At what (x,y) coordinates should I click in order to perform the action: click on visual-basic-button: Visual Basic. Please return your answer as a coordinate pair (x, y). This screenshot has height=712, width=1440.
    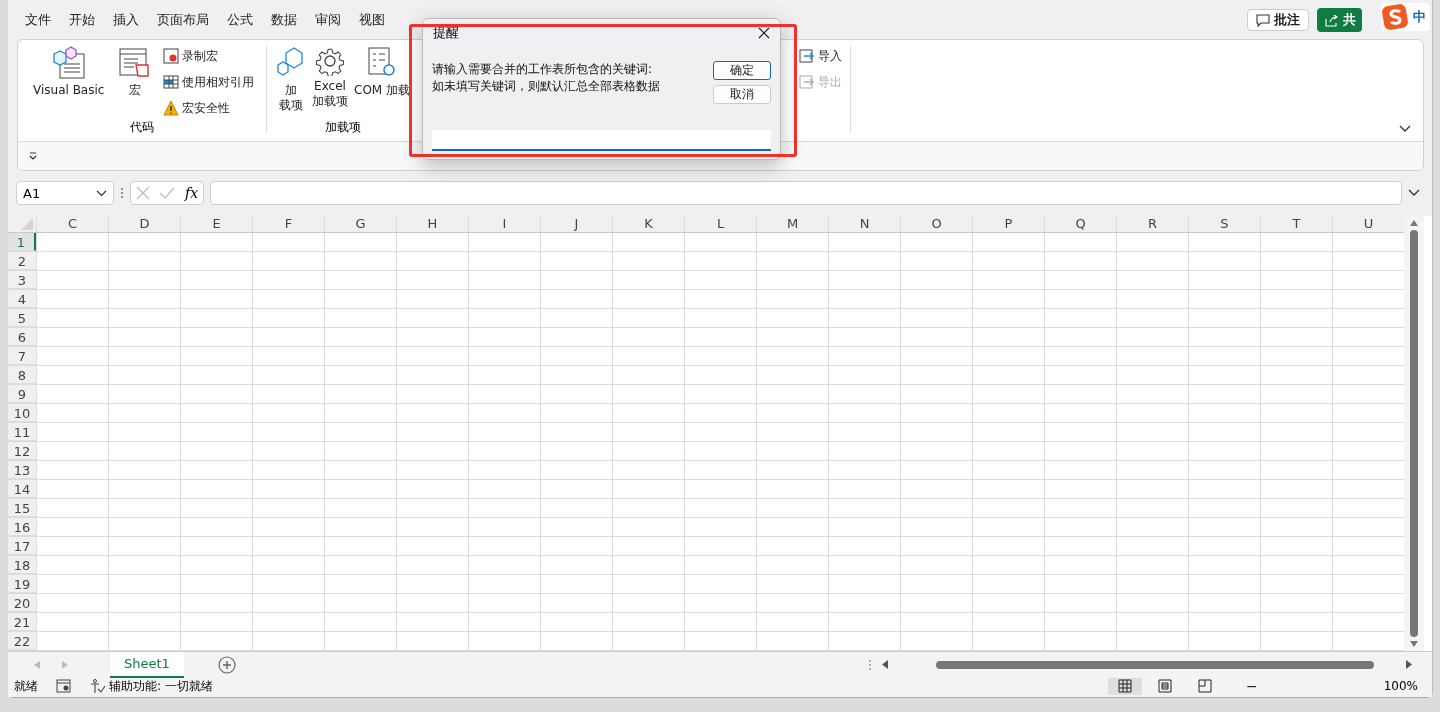
    Looking at the image, I should click on (69, 81).